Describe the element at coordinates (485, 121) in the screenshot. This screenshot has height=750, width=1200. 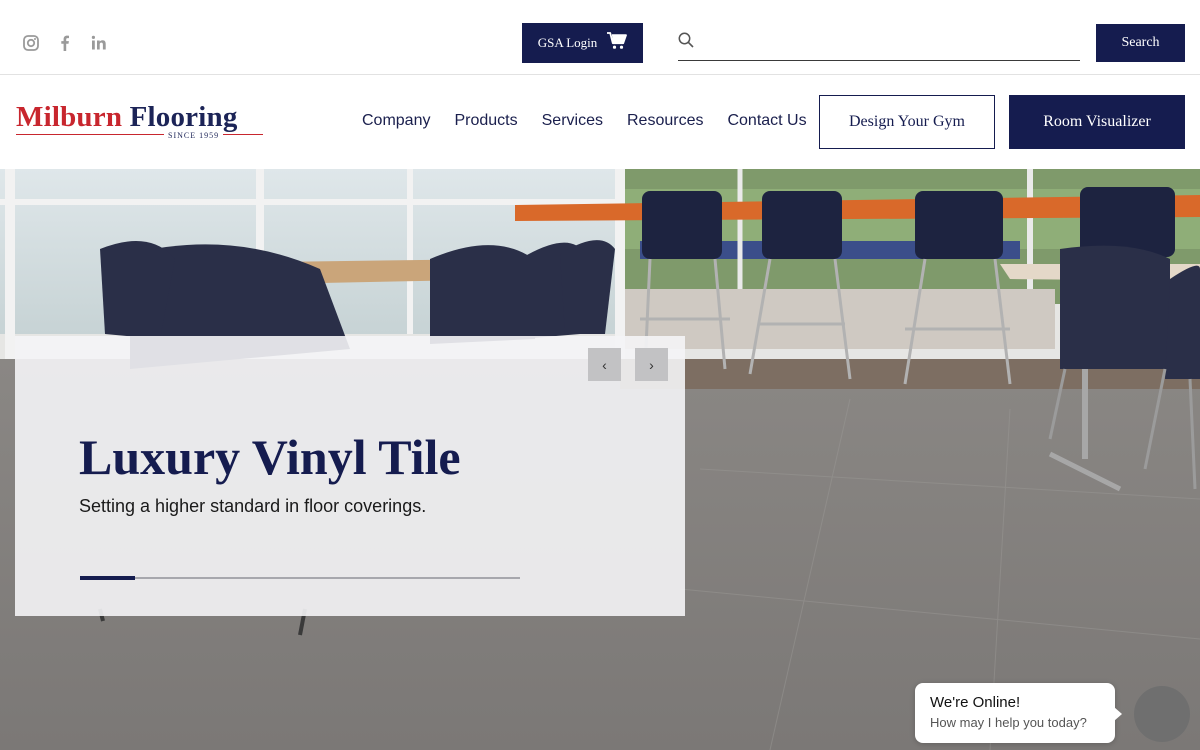
I see `nav-products: Products` at that location.